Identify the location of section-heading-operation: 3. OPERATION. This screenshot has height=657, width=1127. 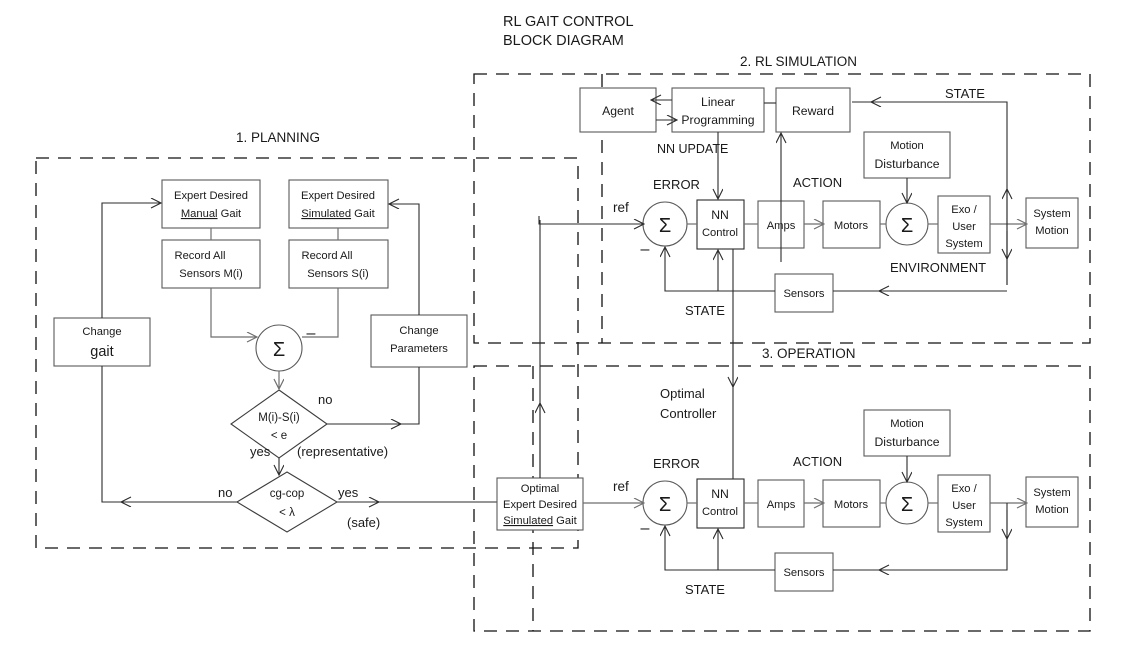
(809, 353).